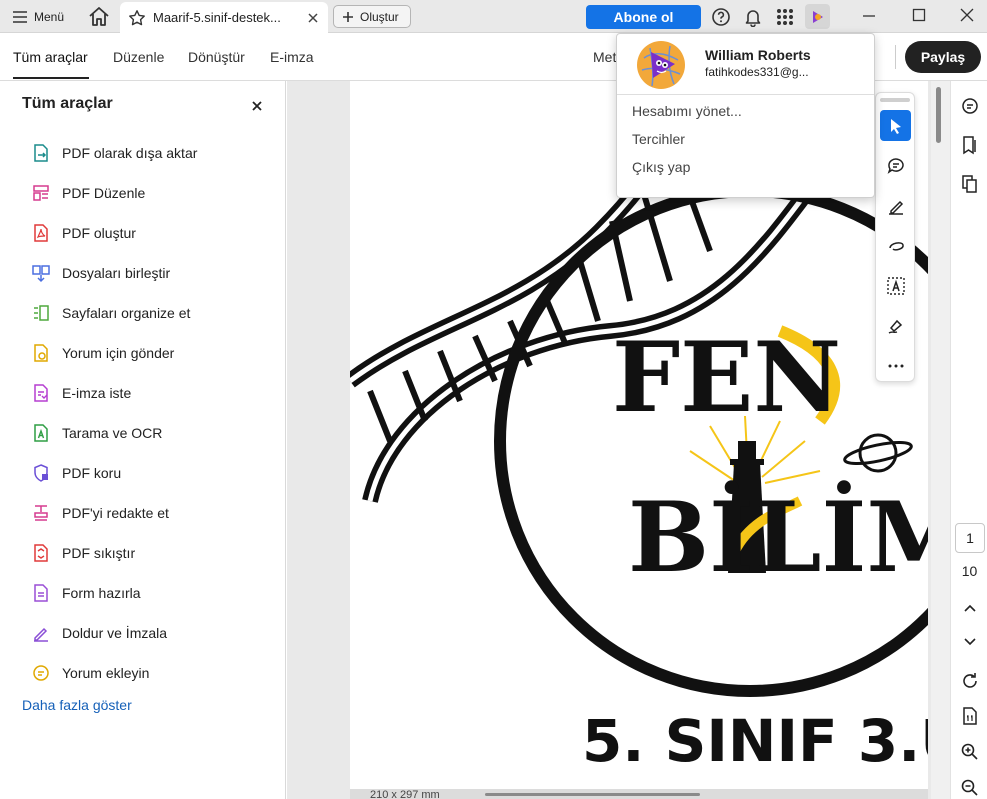 This screenshot has height=799, width=987. What do you see at coordinates (216, 57) in the screenshot?
I see `tab-convert: Dönüştür` at bounding box center [216, 57].